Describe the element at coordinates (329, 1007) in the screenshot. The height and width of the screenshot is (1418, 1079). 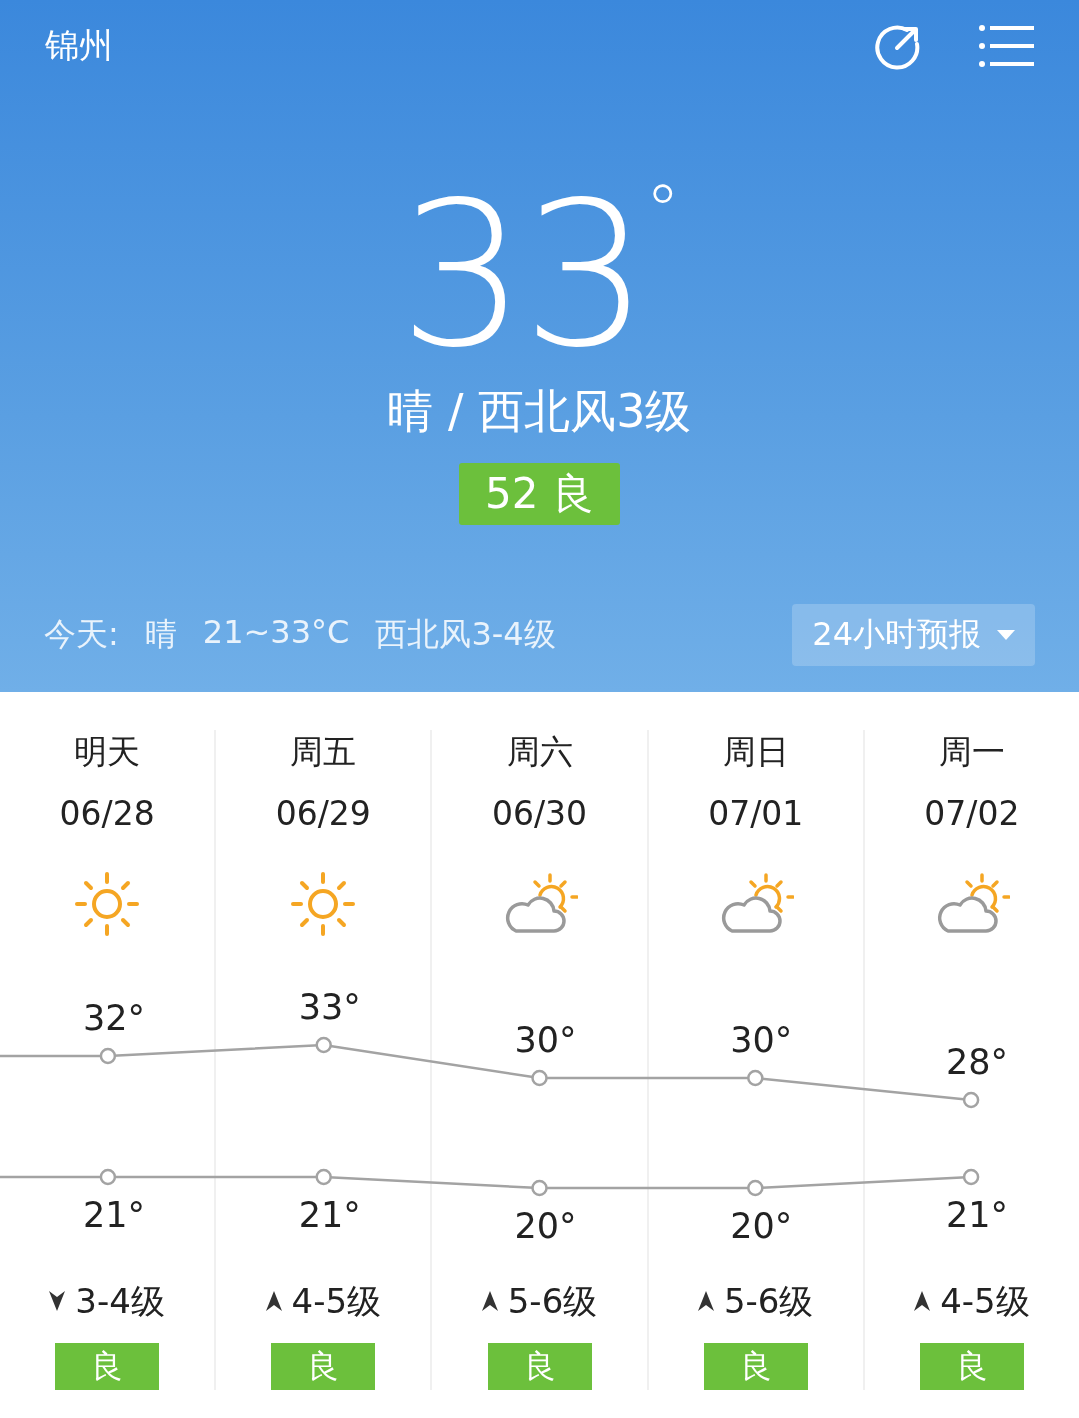
I see `temperature-label: 33°` at that location.